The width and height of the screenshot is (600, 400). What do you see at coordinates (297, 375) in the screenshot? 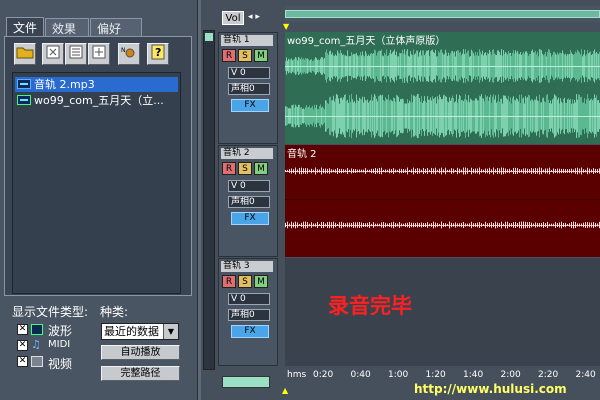
I see `timeline-tick-label: hms` at bounding box center [297, 375].